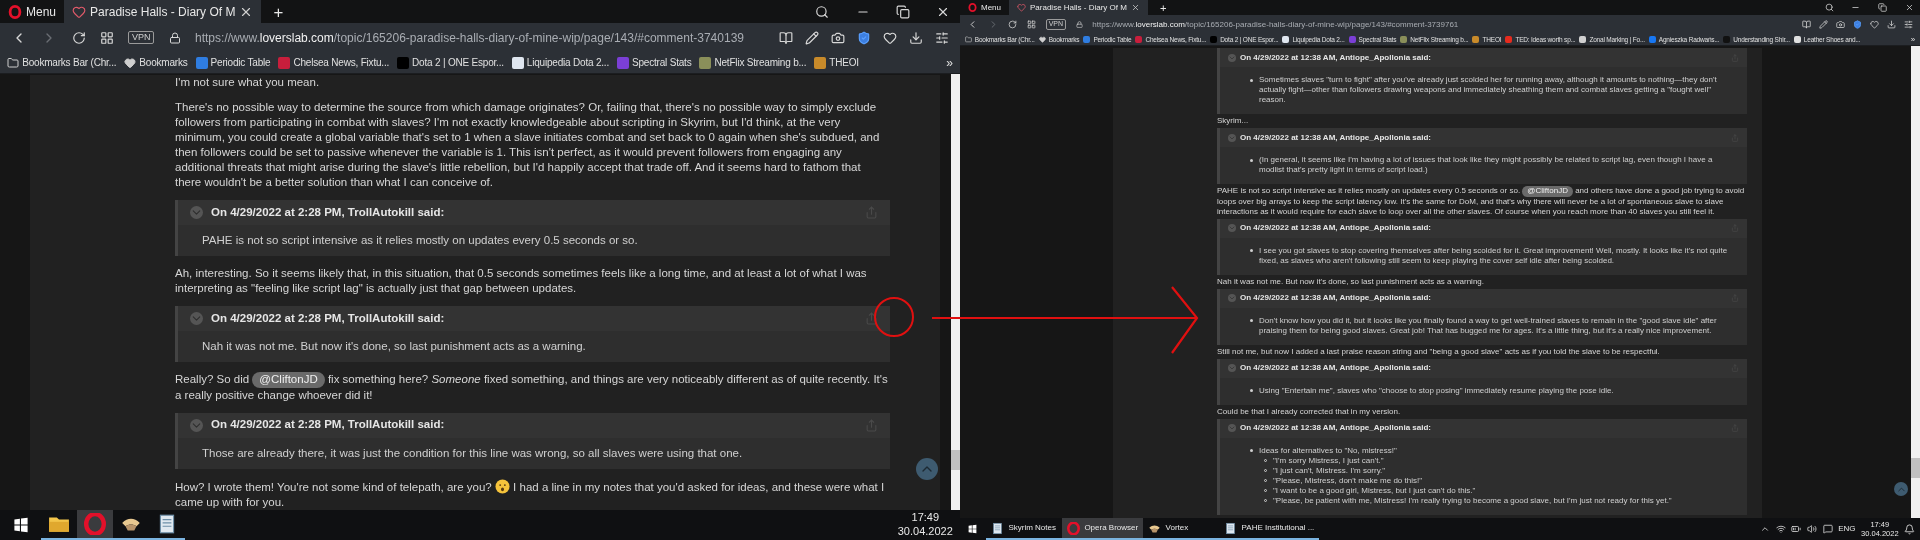 The image size is (1920, 540). Describe the element at coordinates (1909, 7) in the screenshot. I see `close-icon` at that location.